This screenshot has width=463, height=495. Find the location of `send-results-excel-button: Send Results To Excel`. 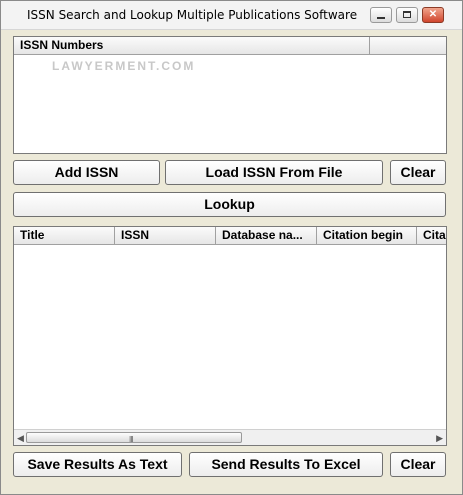

send-results-excel-button: Send Results To Excel is located at coordinates (286, 464).